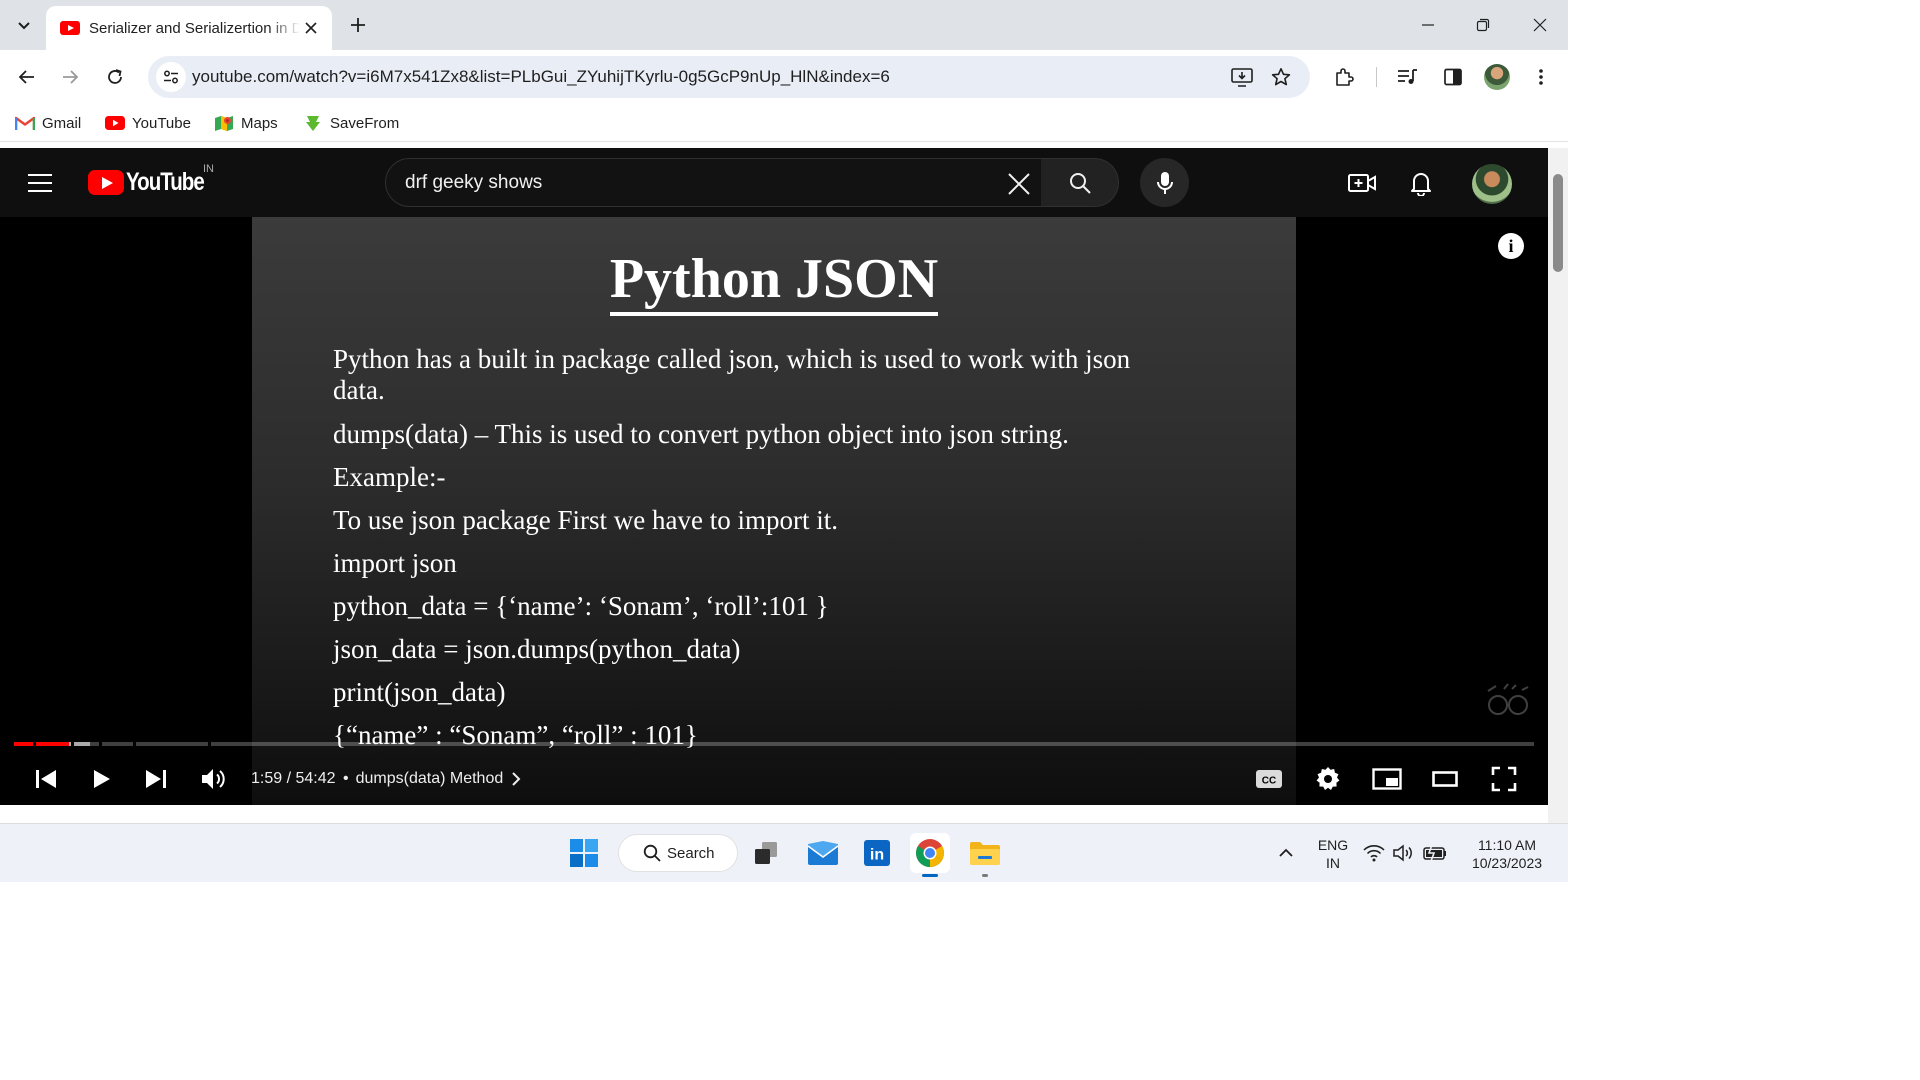 Image resolution: width=1920 pixels, height=1080 pixels. What do you see at coordinates (1497, 77) in the screenshot?
I see `browser-profile-avatar` at bounding box center [1497, 77].